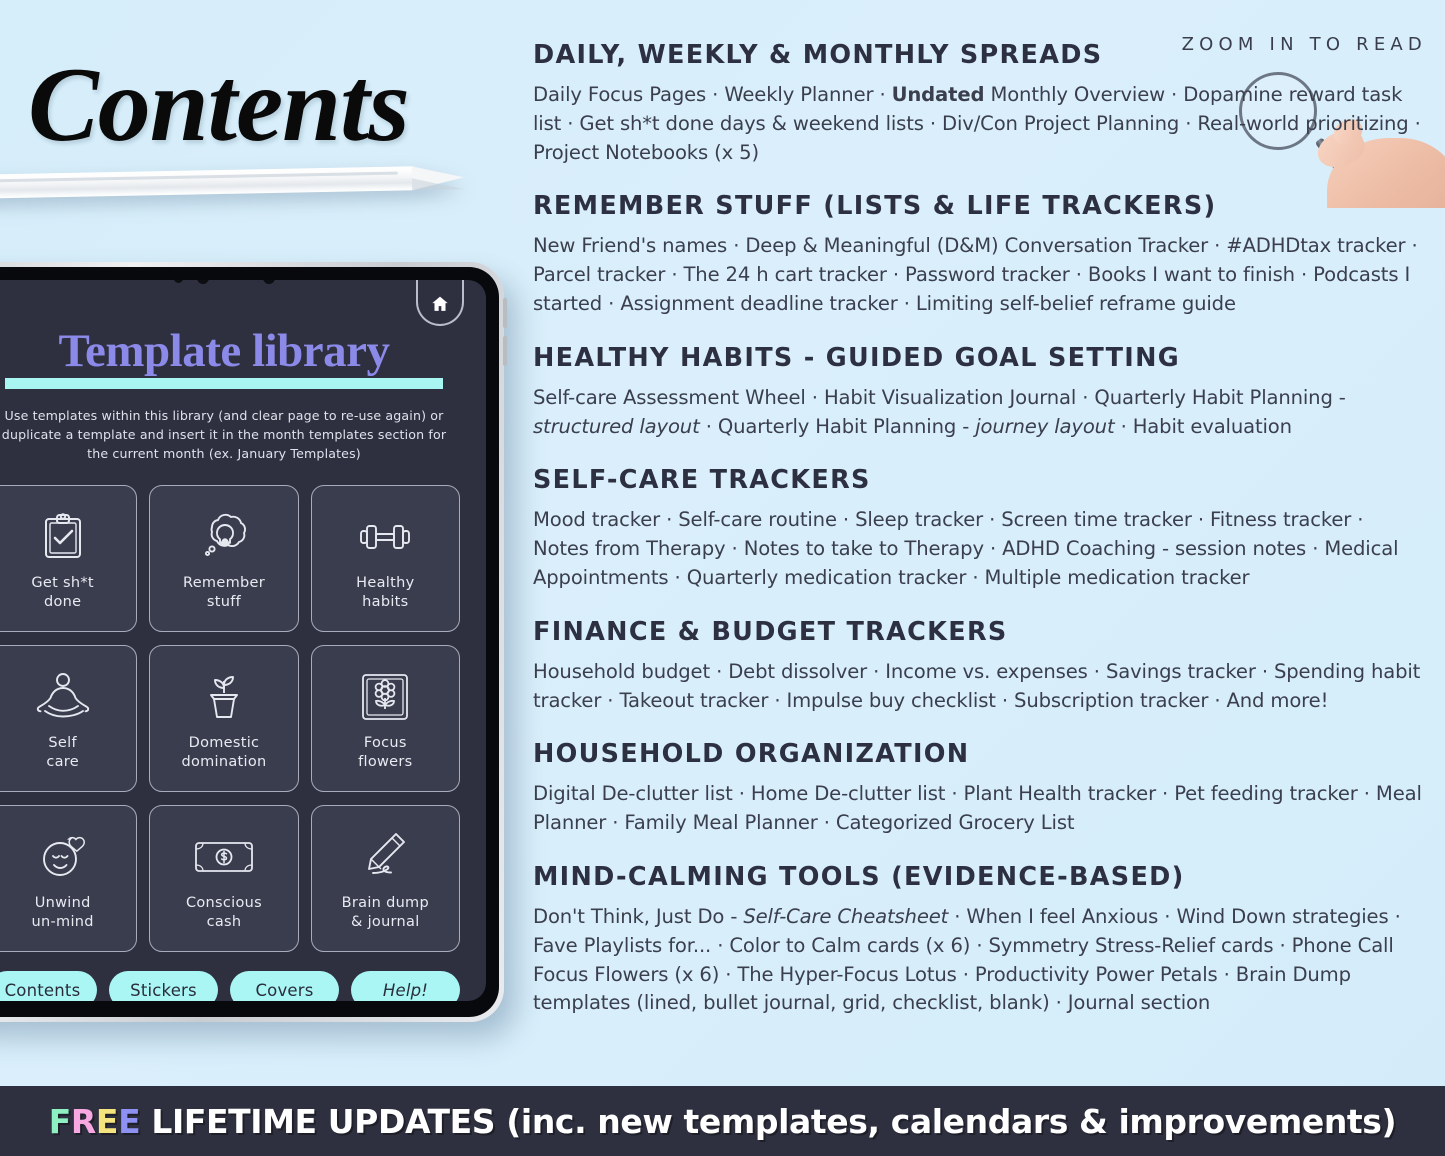 Image resolution: width=1445 pixels, height=1156 pixels. What do you see at coordinates (60, 1121) in the screenshot?
I see `banner-segment: F` at bounding box center [60, 1121].